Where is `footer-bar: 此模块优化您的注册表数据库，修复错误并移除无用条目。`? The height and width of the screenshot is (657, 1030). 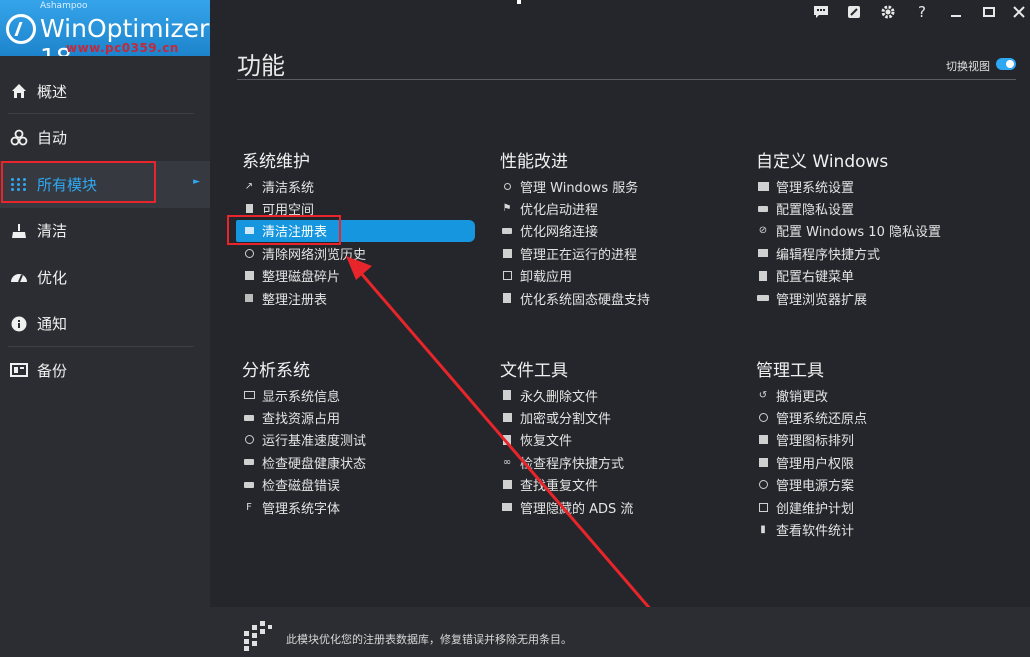 footer-bar: 此模块优化您的注册表数据库，修复错误并移除无用条目。 is located at coordinates (620, 632).